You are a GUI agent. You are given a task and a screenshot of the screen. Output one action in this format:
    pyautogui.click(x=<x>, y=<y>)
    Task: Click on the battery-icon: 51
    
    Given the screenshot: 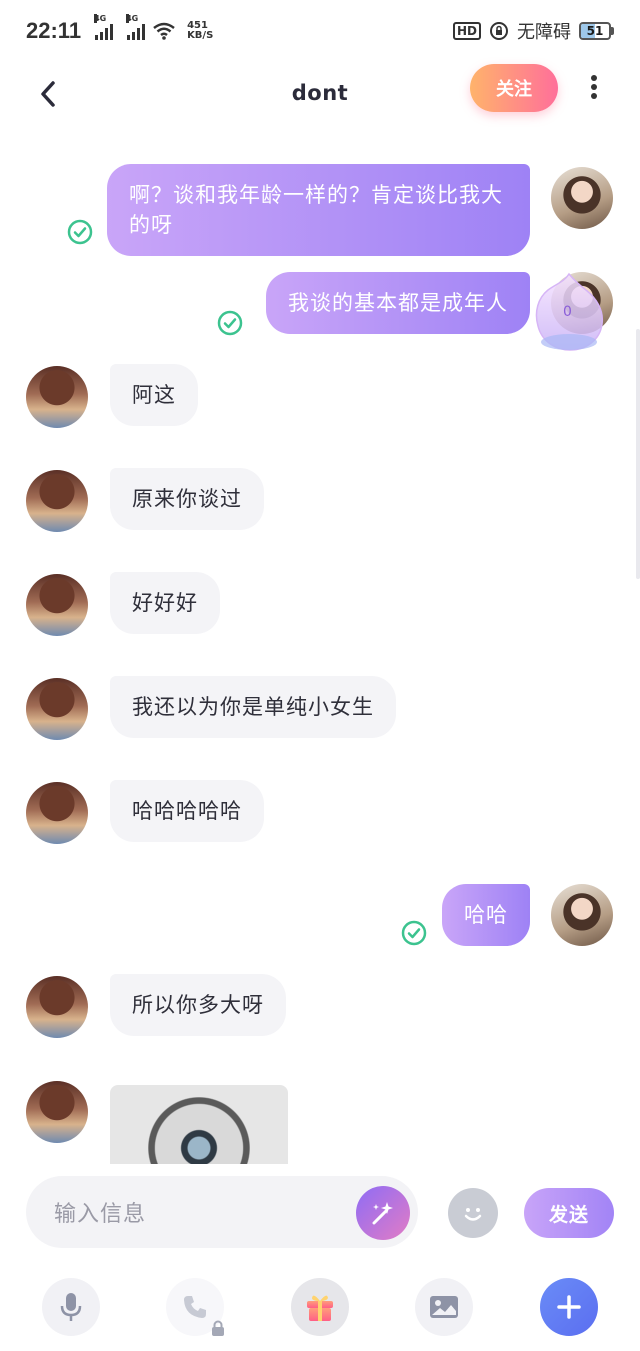 What is the action you would take?
    pyautogui.click(x=596, y=31)
    